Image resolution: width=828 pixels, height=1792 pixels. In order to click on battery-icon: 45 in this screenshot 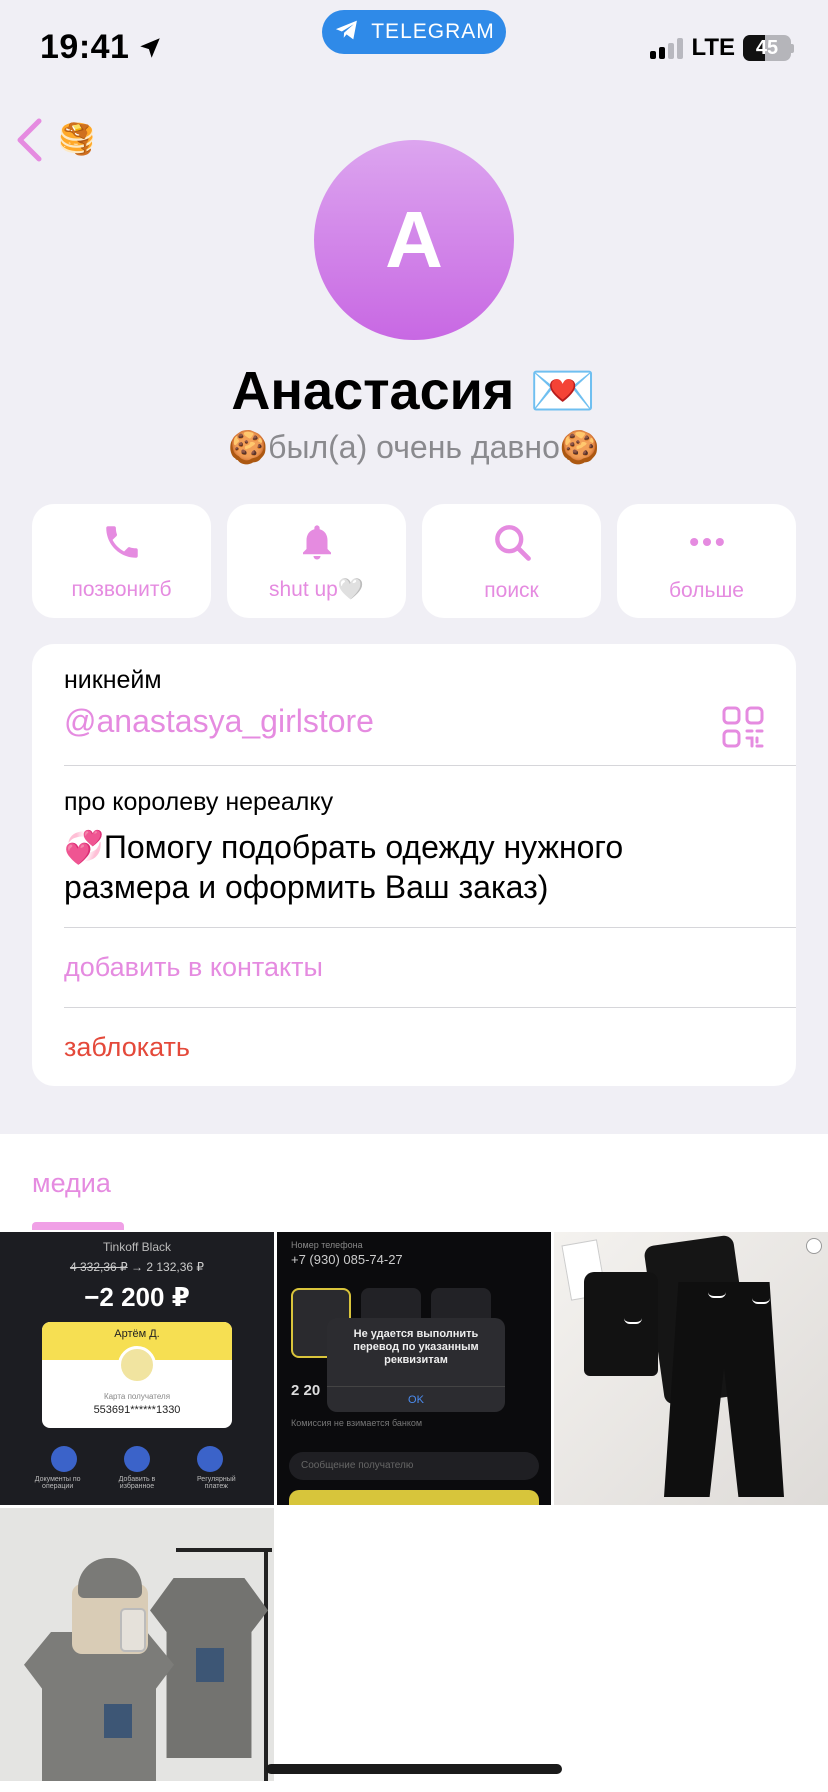, I will do `click(767, 48)`.